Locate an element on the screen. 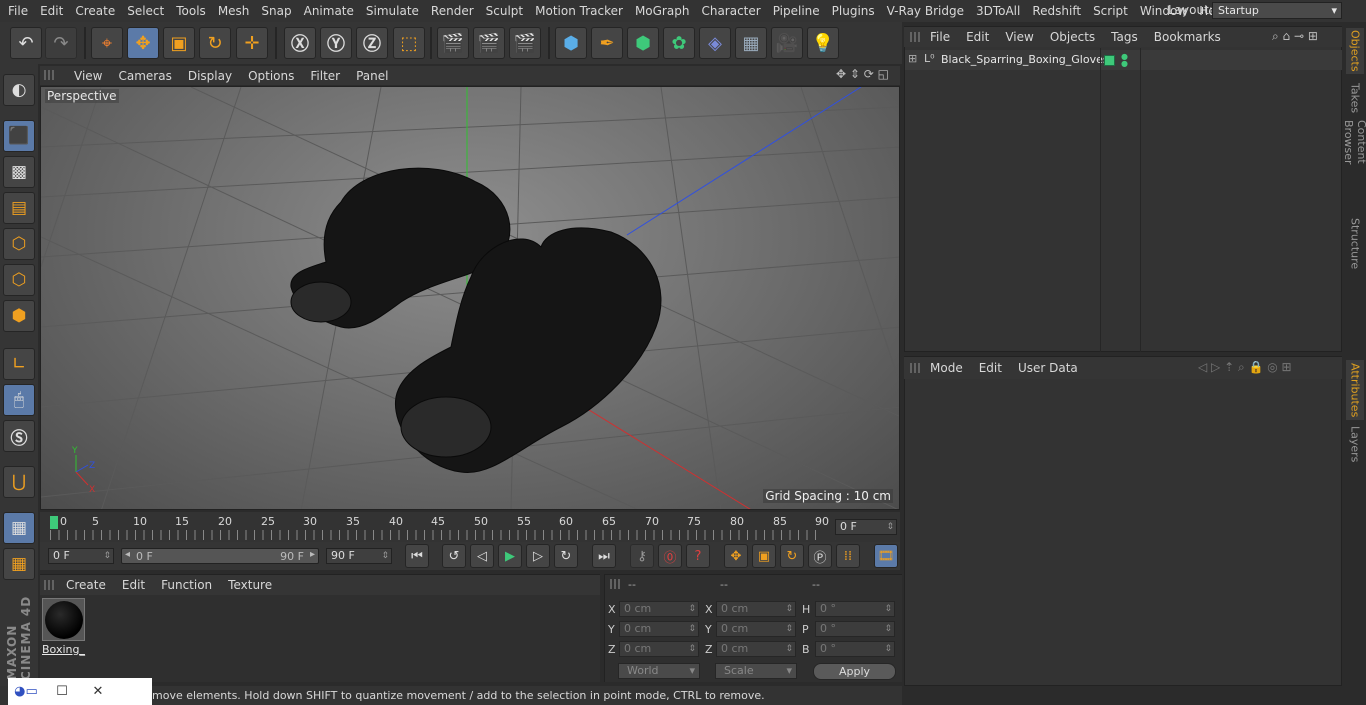 This screenshot has height=705, width=1366. add-mograph-button: ✿ is located at coordinates (679, 43).